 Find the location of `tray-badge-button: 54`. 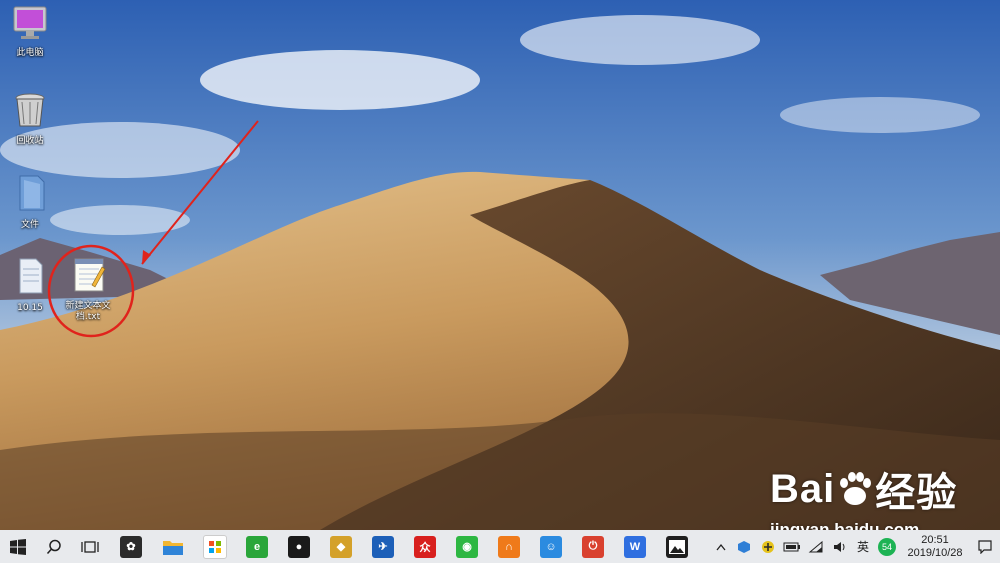

tray-badge-button: 54 is located at coordinates (887, 546).